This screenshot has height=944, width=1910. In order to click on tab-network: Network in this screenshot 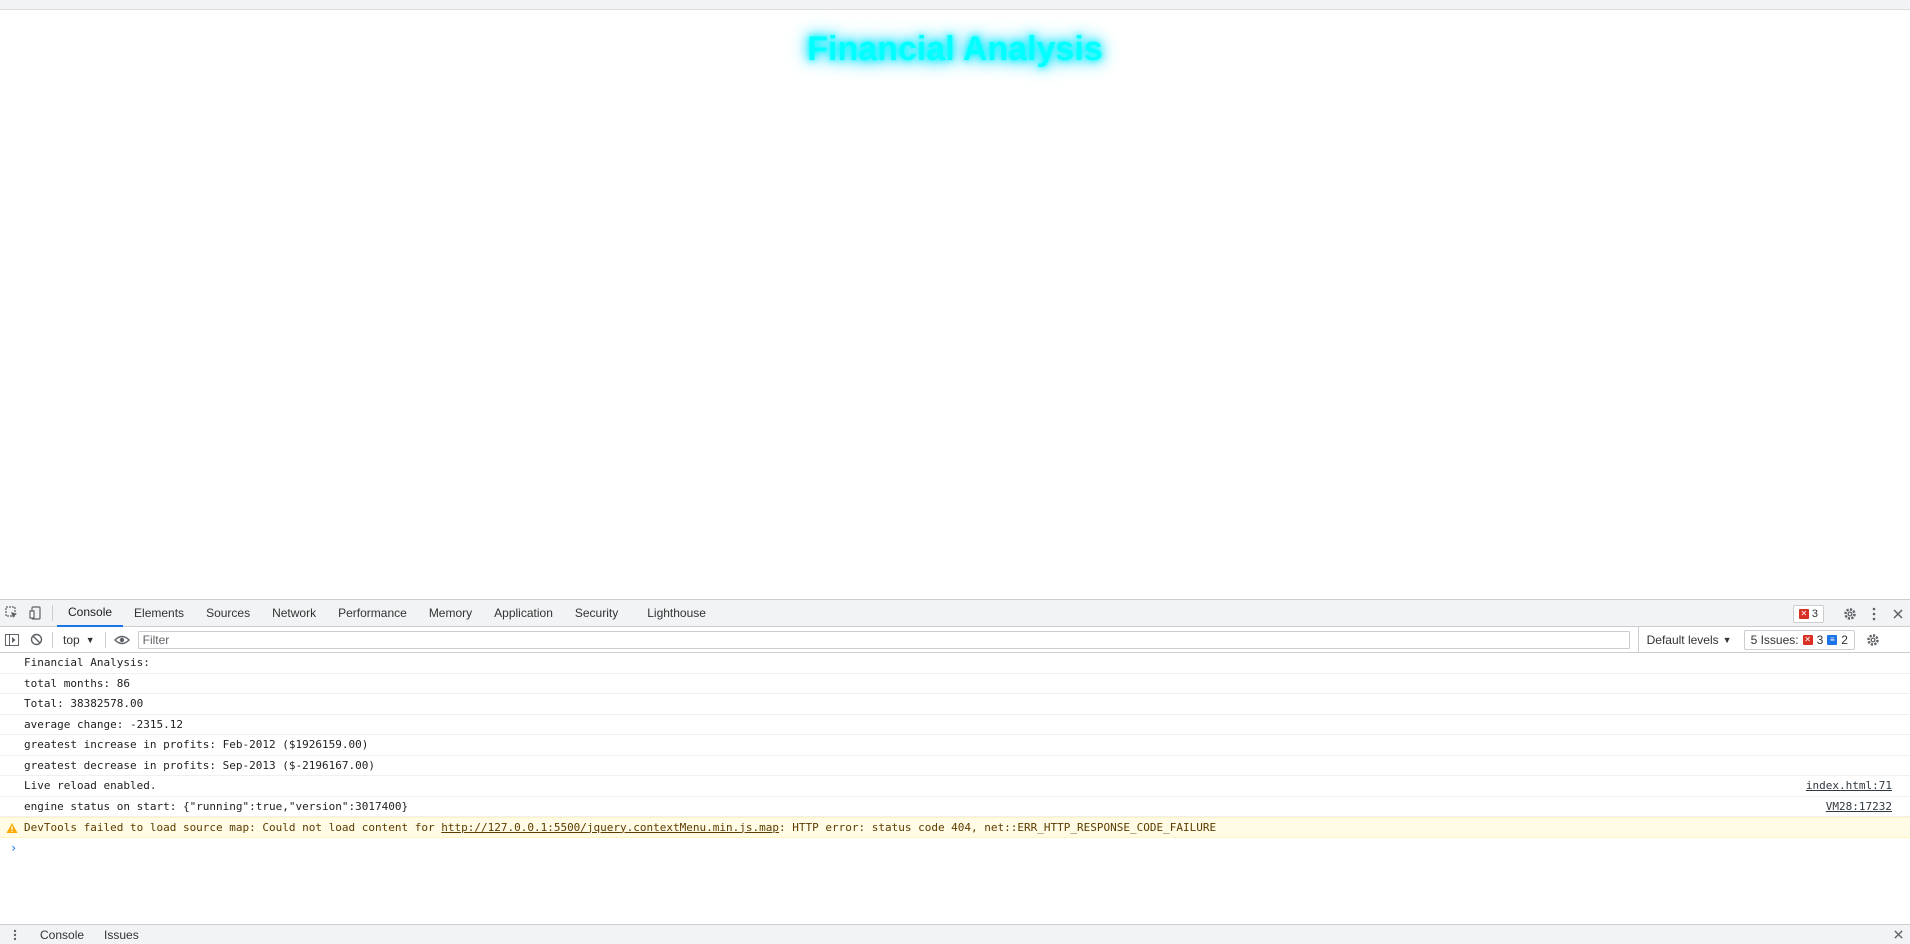, I will do `click(294, 613)`.